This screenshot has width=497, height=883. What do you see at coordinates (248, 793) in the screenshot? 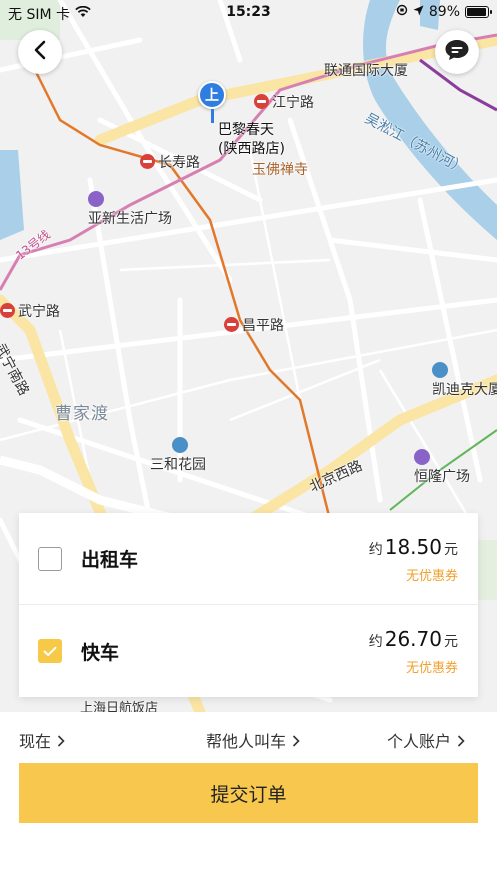
I see `submit-order-button: 提交订单` at bounding box center [248, 793].